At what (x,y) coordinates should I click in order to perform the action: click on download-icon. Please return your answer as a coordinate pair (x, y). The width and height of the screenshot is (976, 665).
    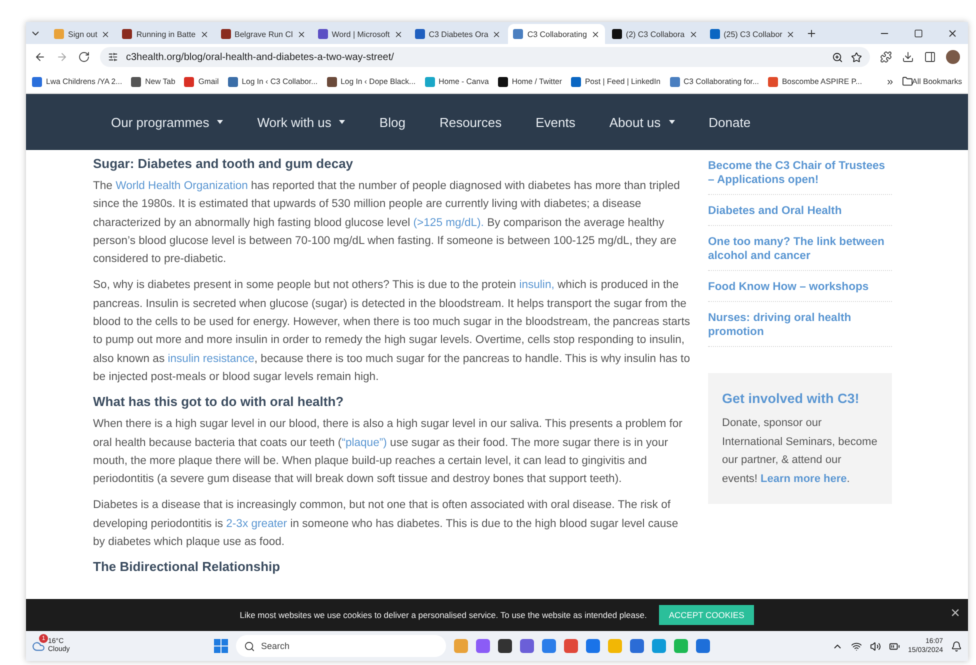
    Looking at the image, I should click on (908, 57).